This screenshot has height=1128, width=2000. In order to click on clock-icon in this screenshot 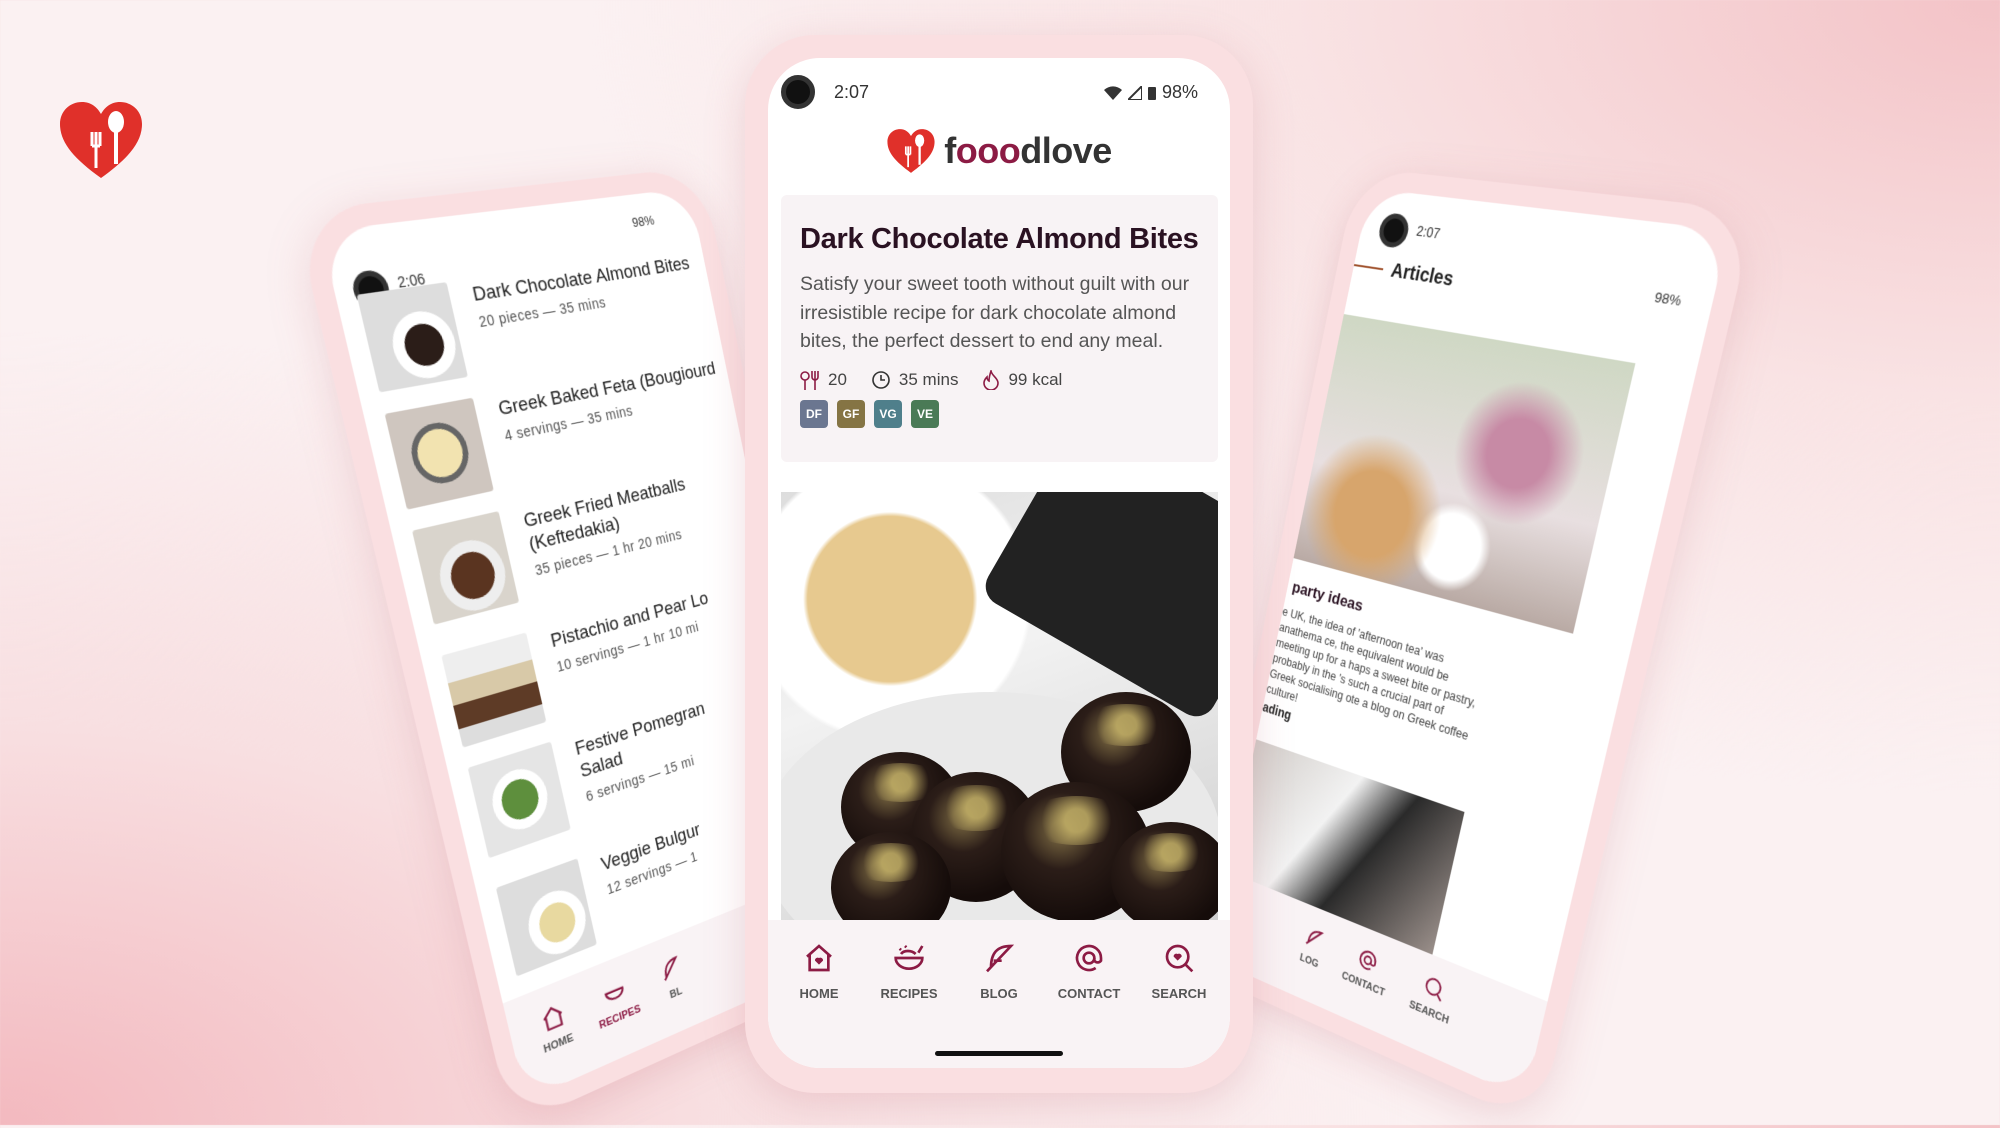, I will do `click(881, 380)`.